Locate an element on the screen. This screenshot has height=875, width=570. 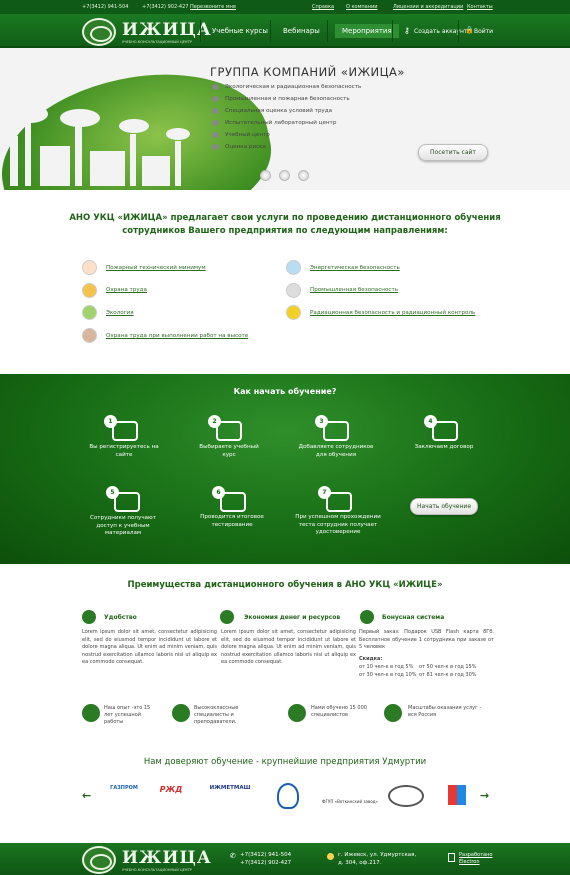
logo: ИЖИЦА УЧЕБНО-КОНСУЛЬТАЦИОННЫЙ ЦЕНТР is located at coordinates (146, 32).